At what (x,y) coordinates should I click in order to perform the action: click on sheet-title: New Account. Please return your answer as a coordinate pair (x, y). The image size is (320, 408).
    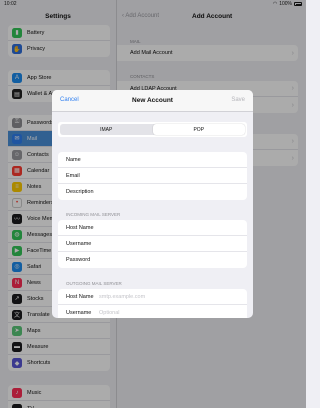
    Looking at the image, I should click on (152, 100).